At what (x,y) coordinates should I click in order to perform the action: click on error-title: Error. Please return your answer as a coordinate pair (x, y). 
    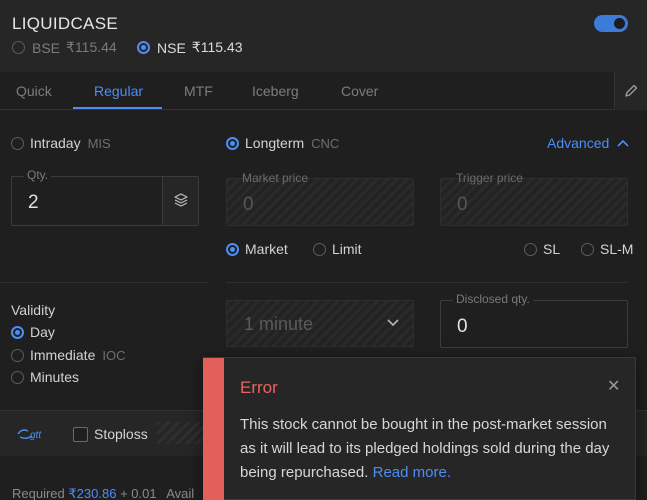
    Looking at the image, I should click on (259, 387).